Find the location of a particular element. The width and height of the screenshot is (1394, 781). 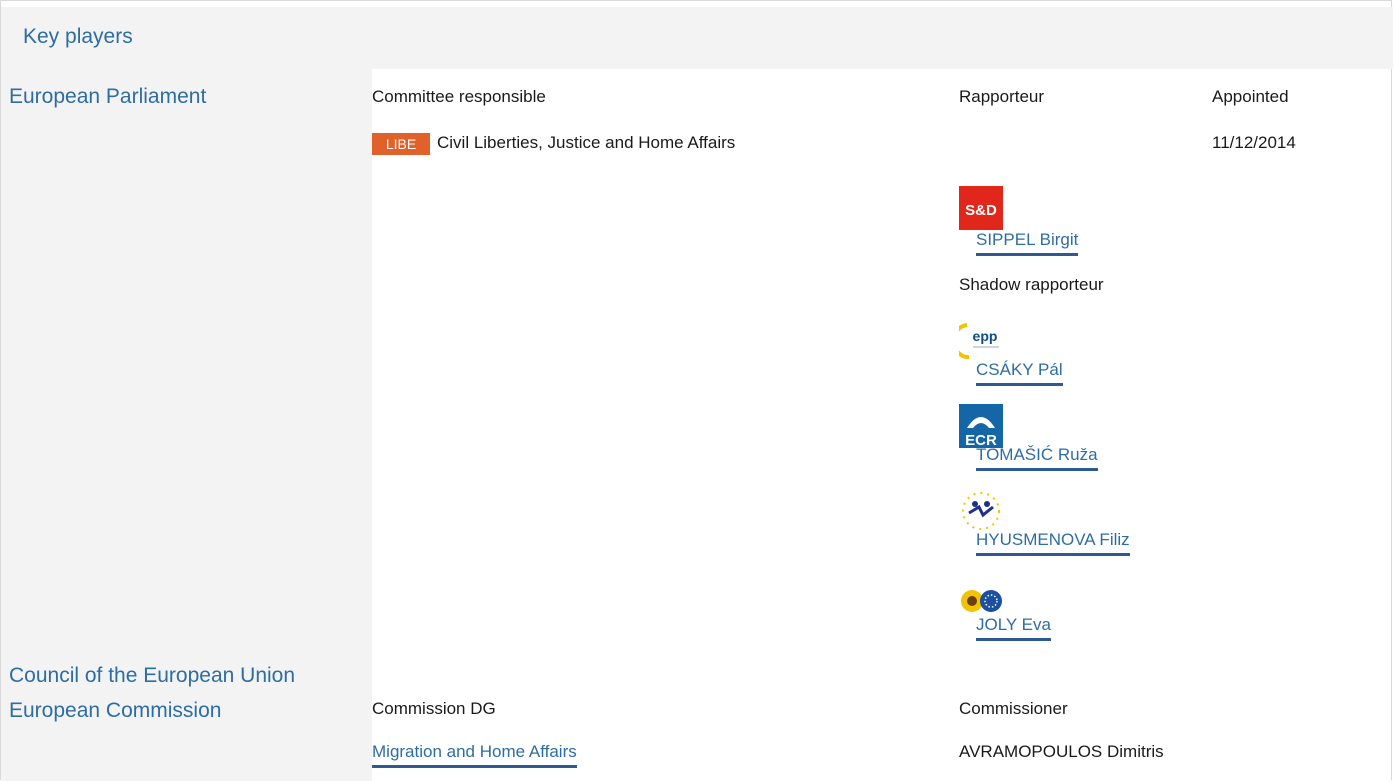

sd-group-logo-icon: S&D is located at coordinates (981, 208).